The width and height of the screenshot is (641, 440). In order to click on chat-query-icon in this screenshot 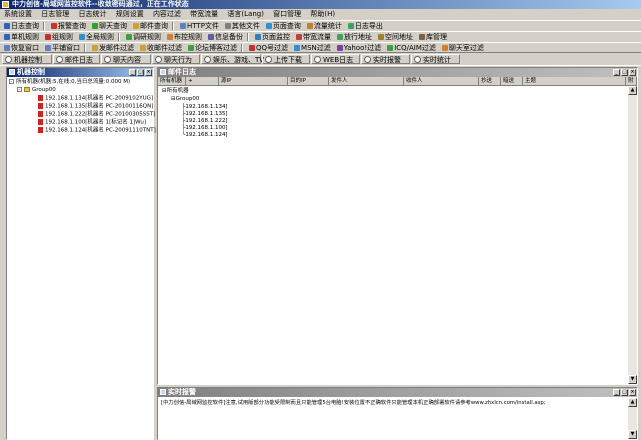, I will do `click(95, 26)`.